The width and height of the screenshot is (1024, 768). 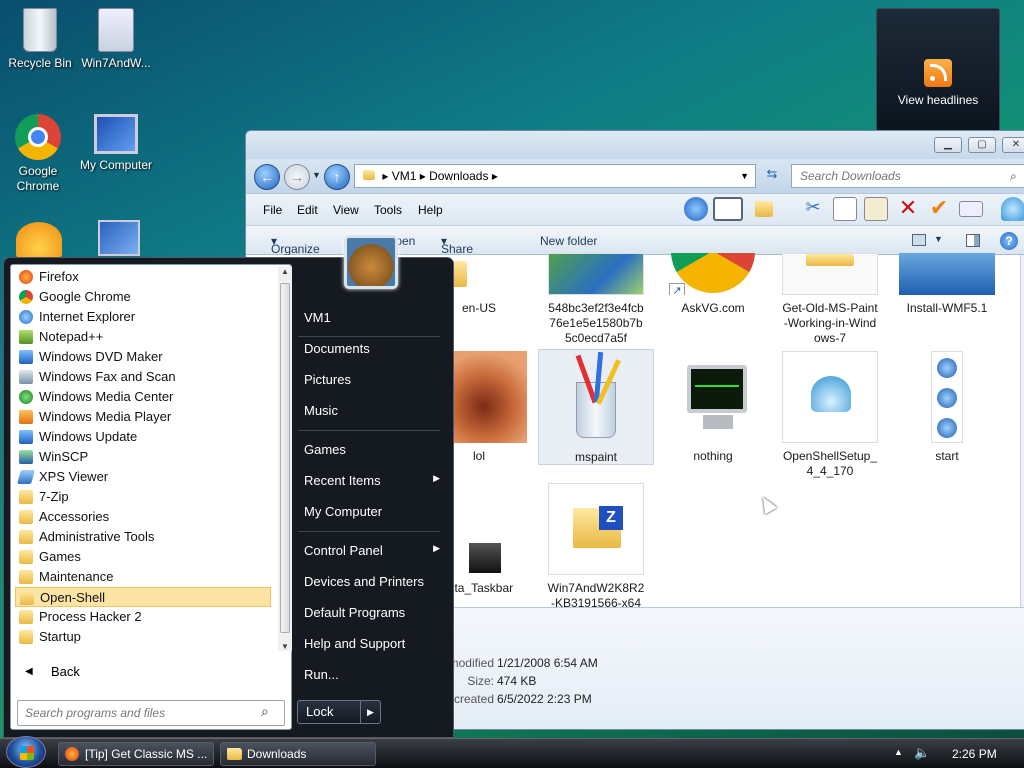 What do you see at coordinates (143, 477) in the screenshot?
I see `program-item-xps-viewer: XPS Viewer` at bounding box center [143, 477].